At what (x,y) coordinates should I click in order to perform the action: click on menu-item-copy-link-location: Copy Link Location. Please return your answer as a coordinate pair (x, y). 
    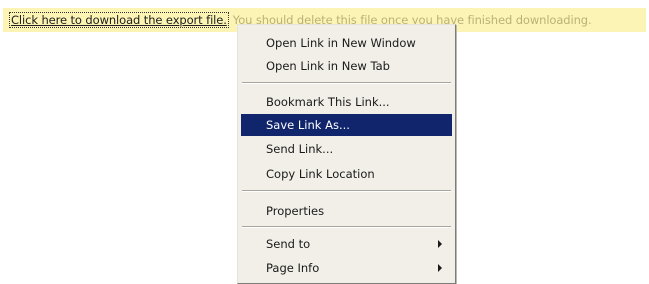
    Looking at the image, I should click on (346, 174).